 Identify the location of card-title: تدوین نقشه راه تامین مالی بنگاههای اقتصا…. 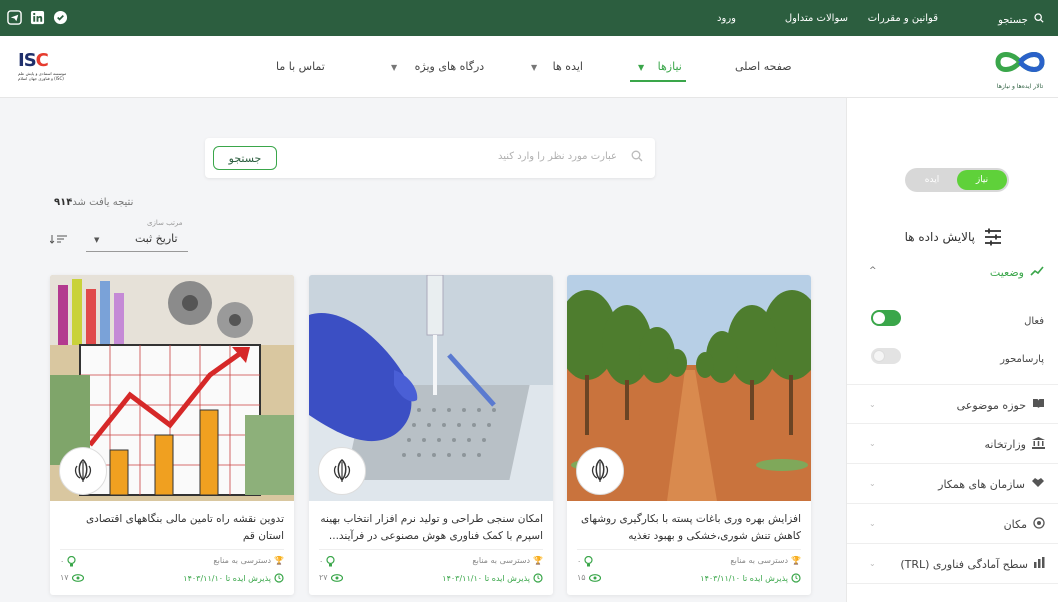
(172, 528).